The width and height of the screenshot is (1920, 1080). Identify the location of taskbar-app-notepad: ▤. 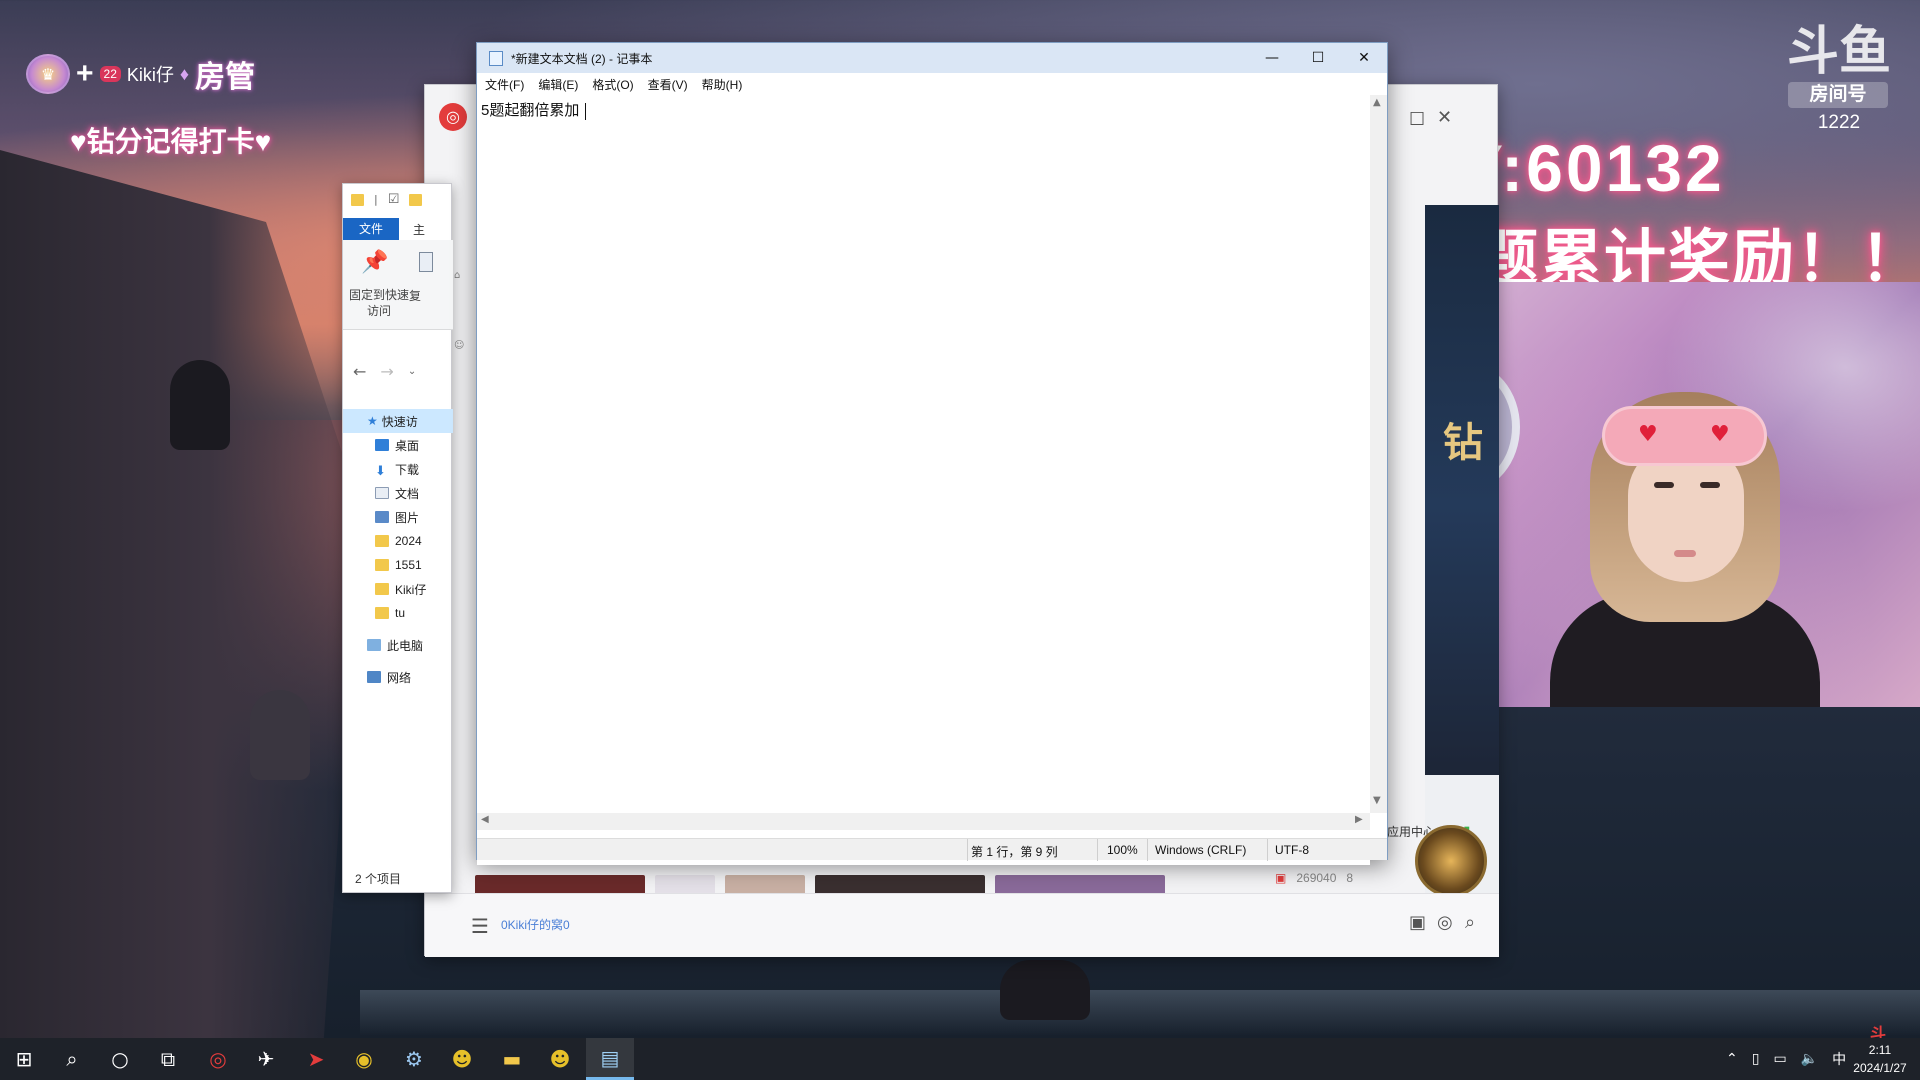
(610, 1059).